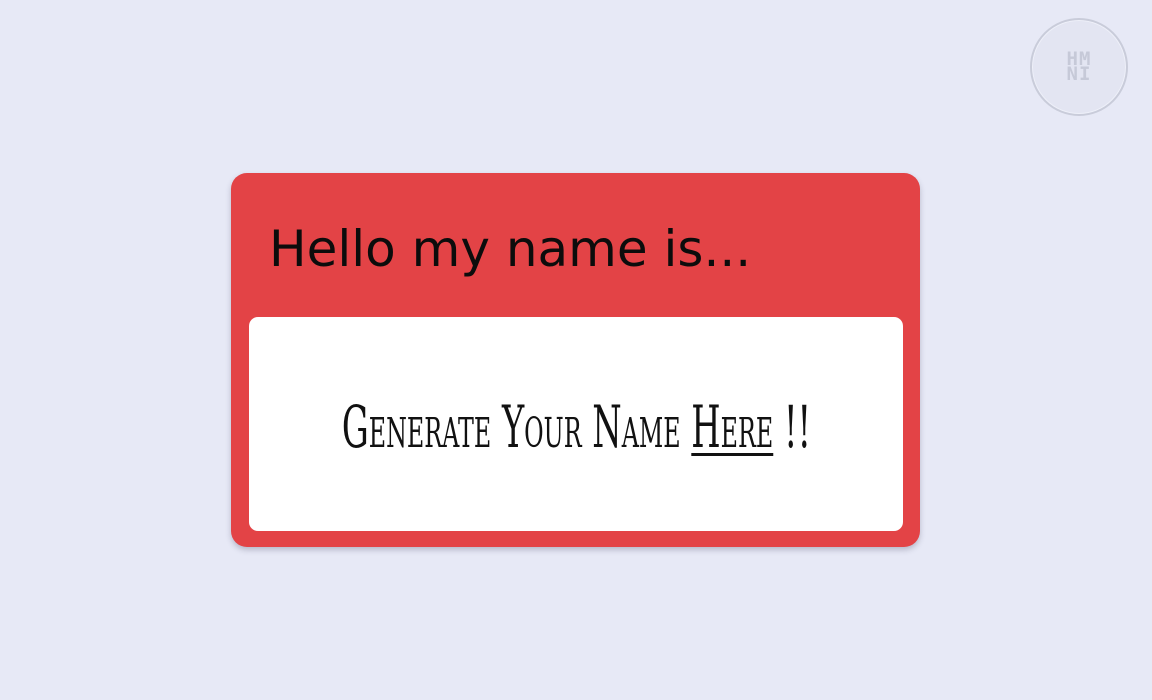  I want to click on hmni-logo-badge: HM NI, so click(1079, 67).